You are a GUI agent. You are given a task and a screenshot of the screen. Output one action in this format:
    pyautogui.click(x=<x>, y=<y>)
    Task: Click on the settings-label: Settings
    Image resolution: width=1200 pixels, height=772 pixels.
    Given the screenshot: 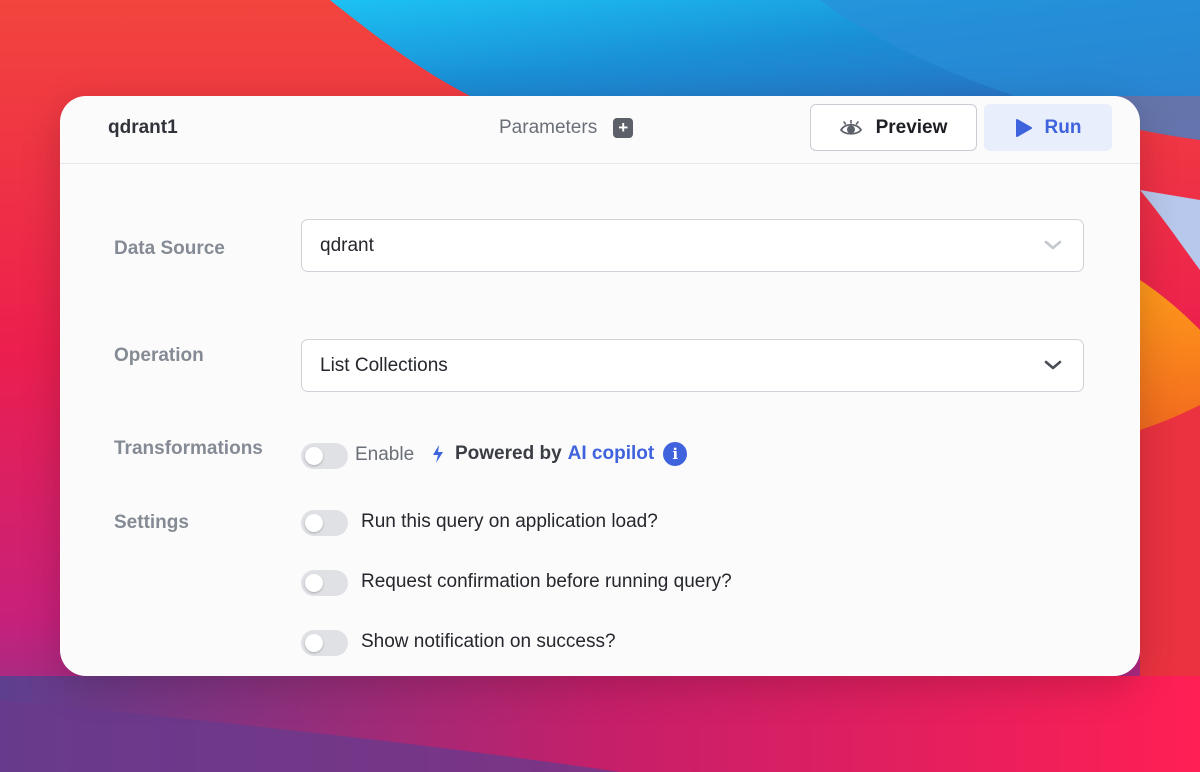 What is the action you would take?
    pyautogui.click(x=151, y=522)
    